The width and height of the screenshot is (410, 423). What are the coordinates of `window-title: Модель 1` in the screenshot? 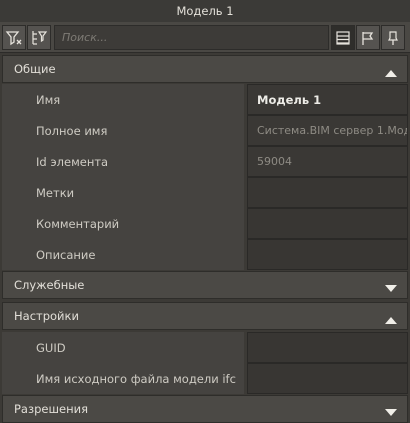 It's located at (205, 11).